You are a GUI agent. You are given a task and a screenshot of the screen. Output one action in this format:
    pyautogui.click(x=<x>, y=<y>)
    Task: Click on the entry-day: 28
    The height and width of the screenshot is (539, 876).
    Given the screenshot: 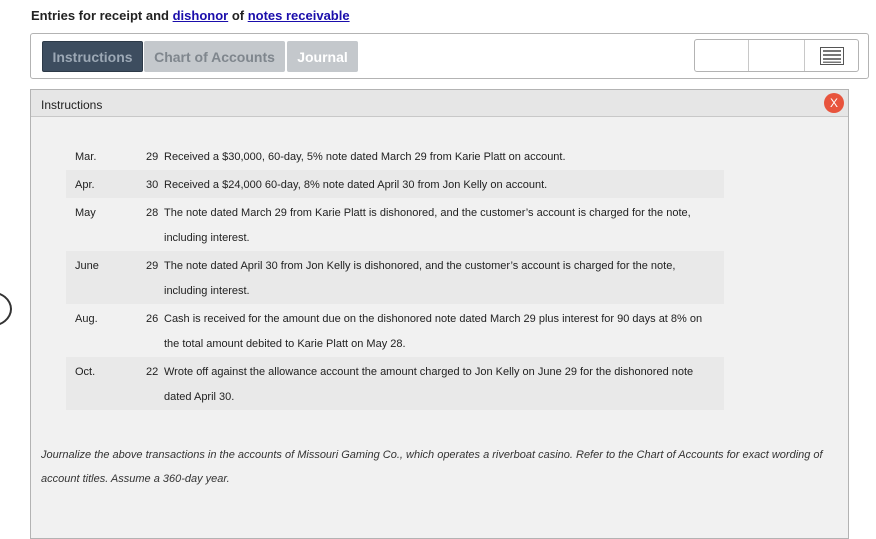 What is the action you would take?
    pyautogui.click(x=152, y=213)
    